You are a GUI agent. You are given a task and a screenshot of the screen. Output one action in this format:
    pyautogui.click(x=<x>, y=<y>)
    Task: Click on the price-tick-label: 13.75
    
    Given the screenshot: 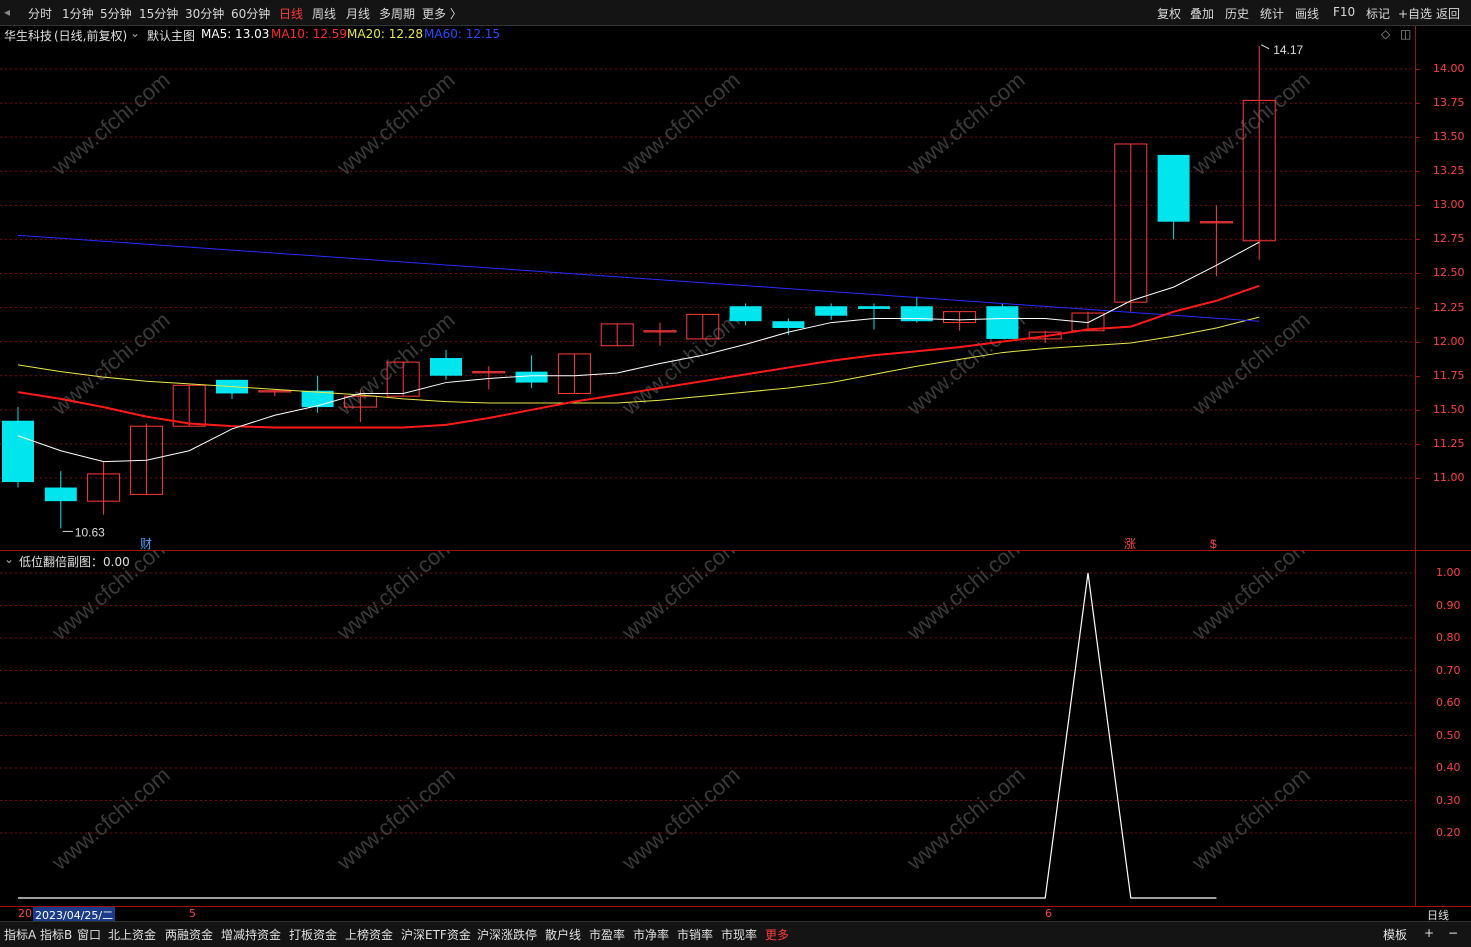 What is the action you would take?
    pyautogui.click(x=1449, y=103)
    